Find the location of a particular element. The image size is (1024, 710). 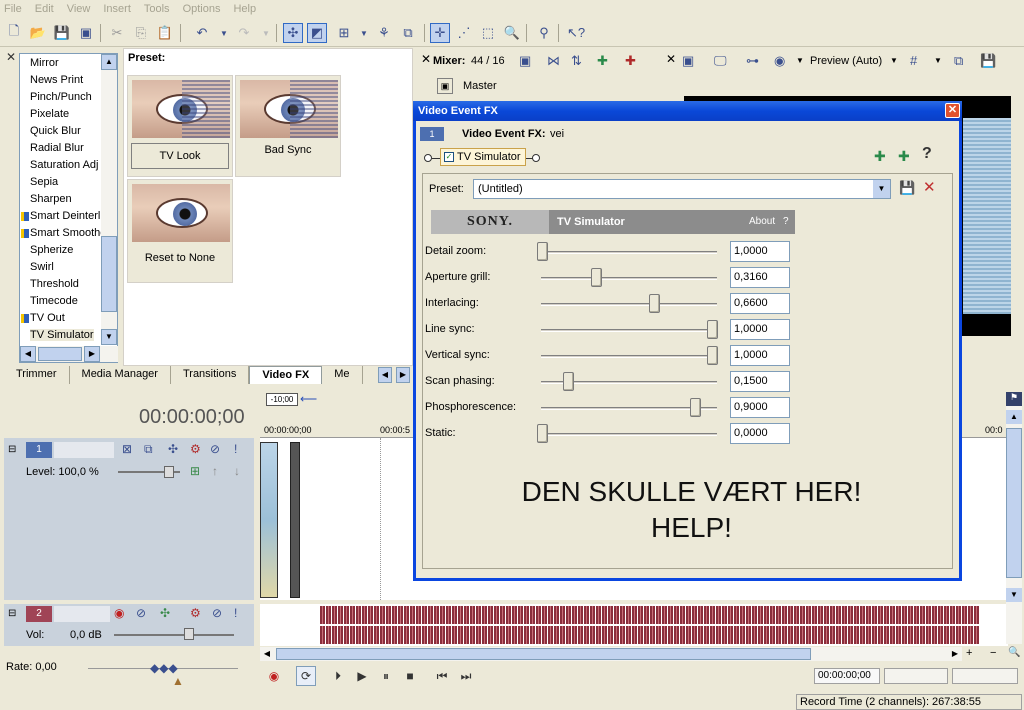

quality-dropdown-icon: ▼ is located at coordinates (894, 60).